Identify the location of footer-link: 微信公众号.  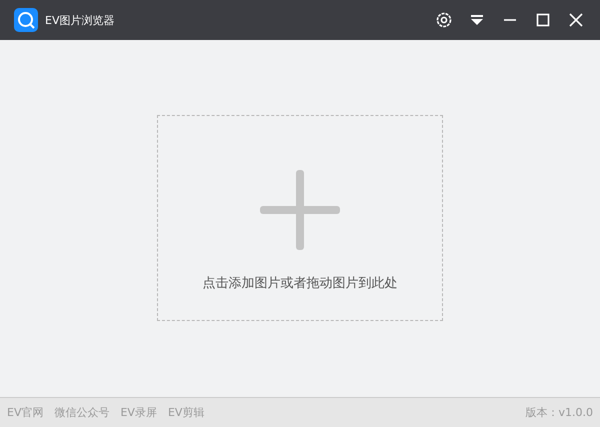
(82, 412).